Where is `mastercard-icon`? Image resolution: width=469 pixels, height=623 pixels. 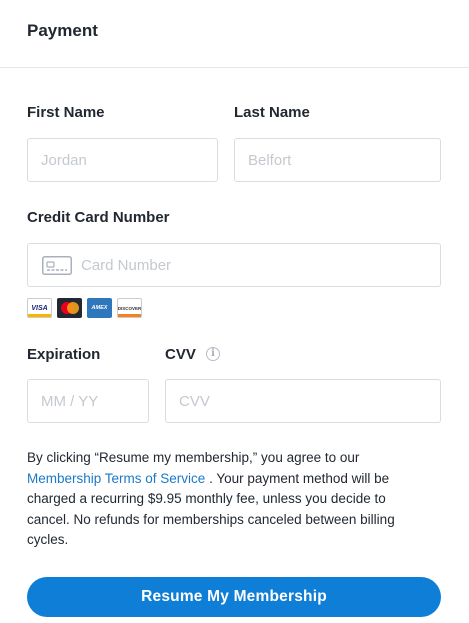 mastercard-icon is located at coordinates (69, 308).